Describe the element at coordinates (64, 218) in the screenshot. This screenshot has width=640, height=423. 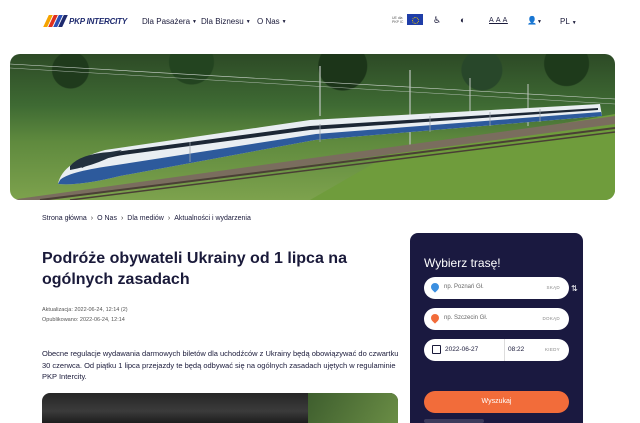
I see `breadcrumb-item-home: Strona główna` at that location.